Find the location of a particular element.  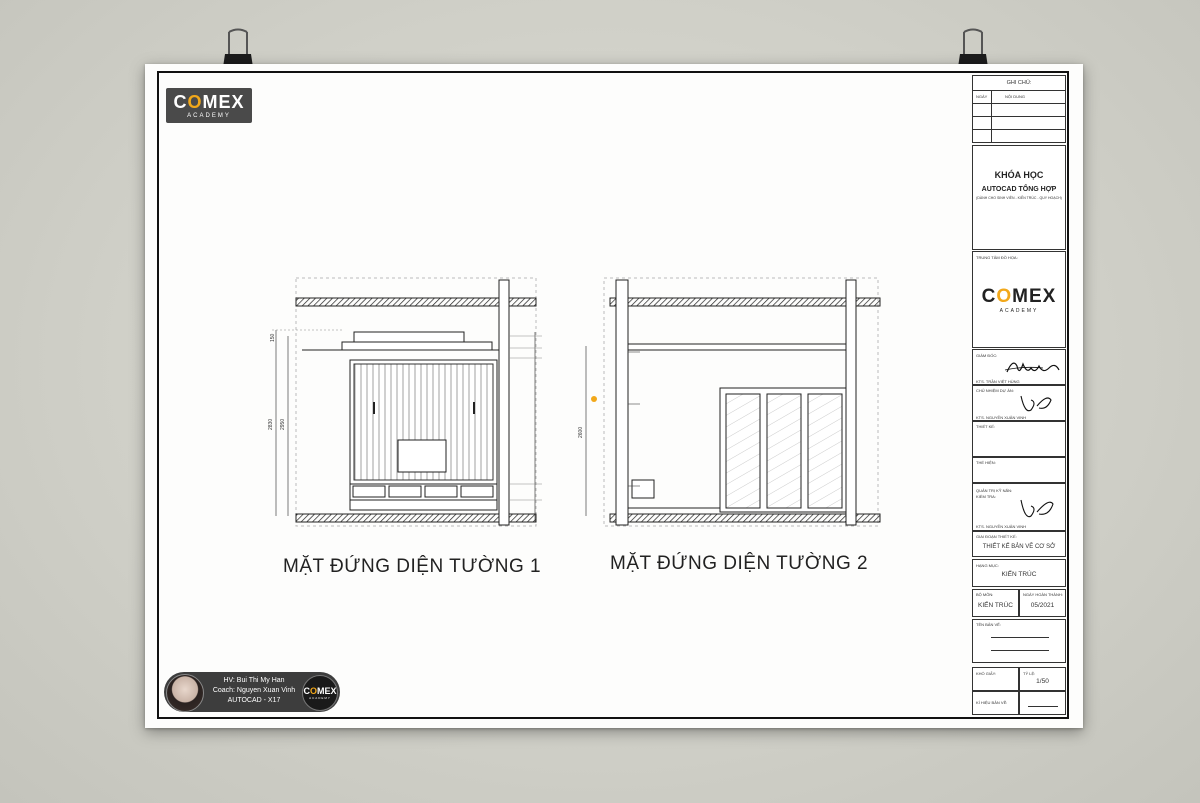

coach-name: Coach: Nguyen Xuan Vinh is located at coordinates (254, 690).